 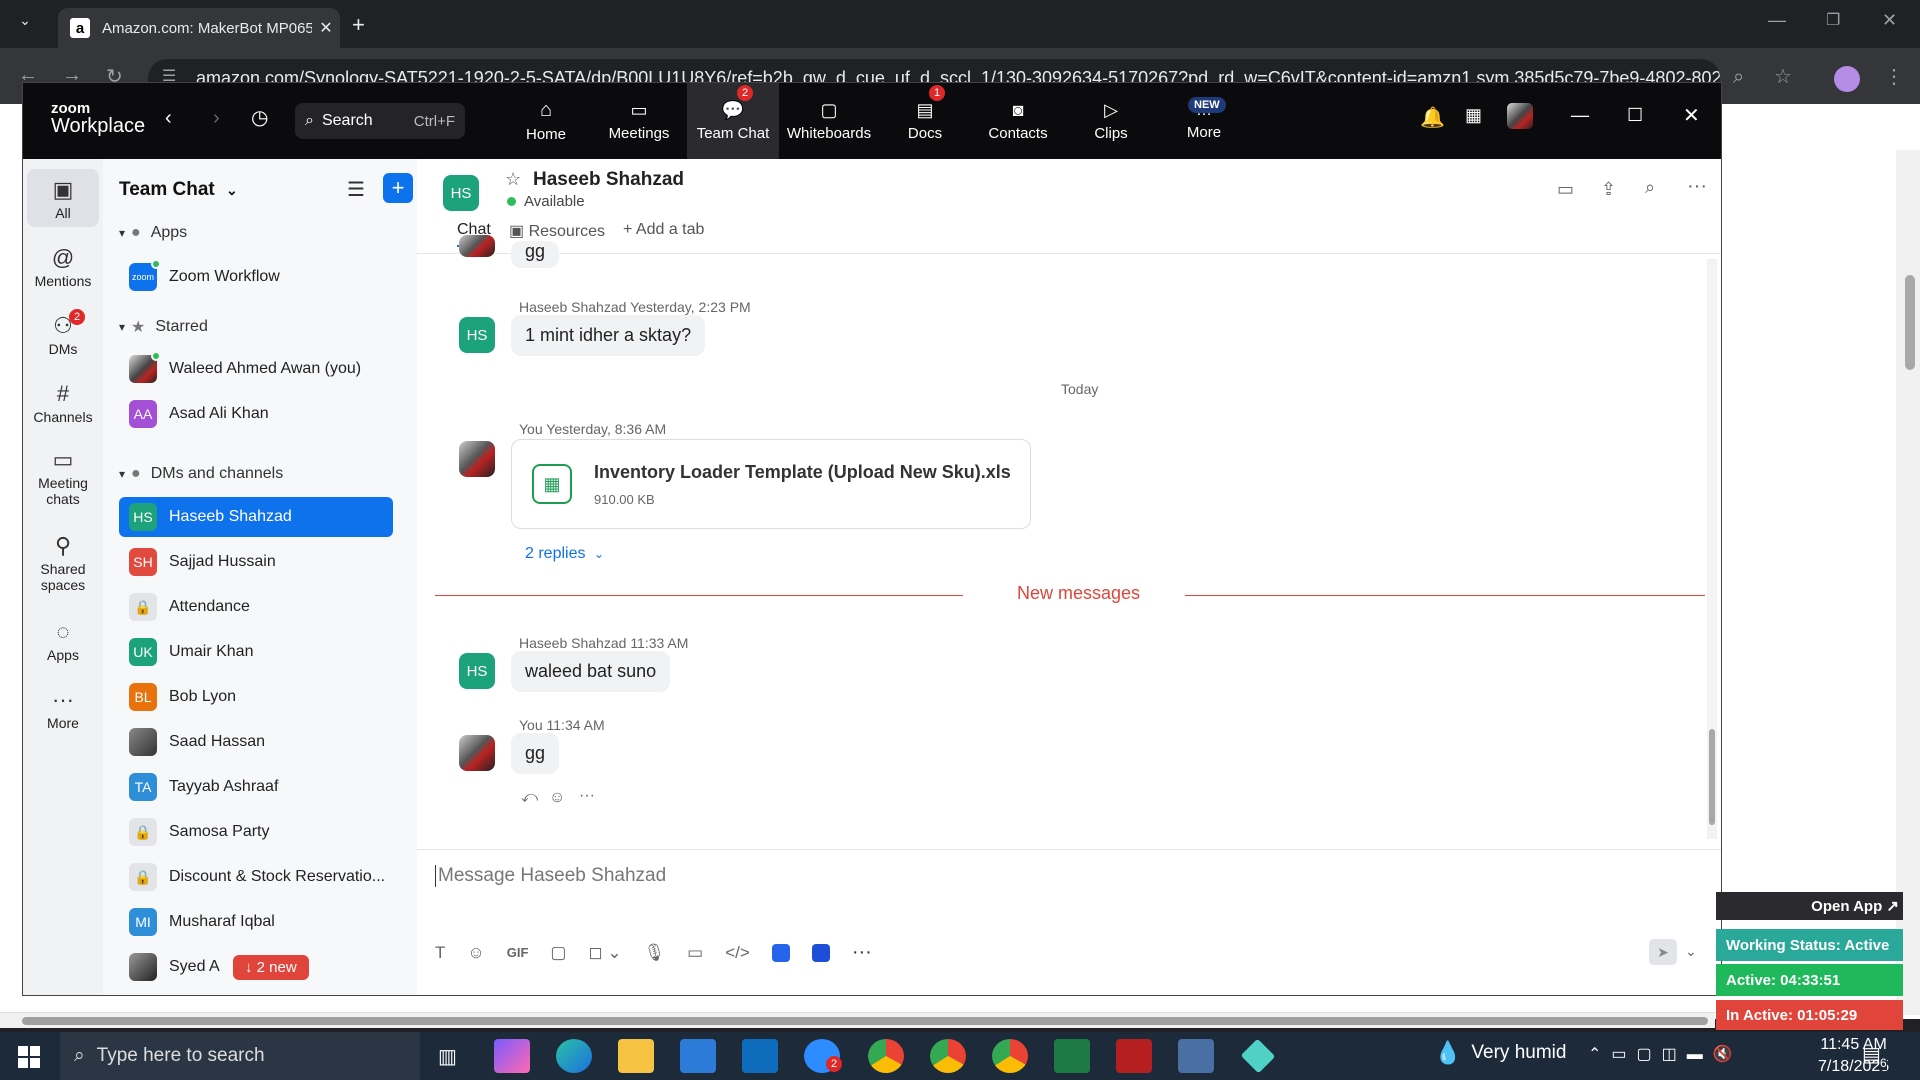 What do you see at coordinates (256, 607) in the screenshot?
I see `sidebar-item-attendance: 🔒 Attendance` at bounding box center [256, 607].